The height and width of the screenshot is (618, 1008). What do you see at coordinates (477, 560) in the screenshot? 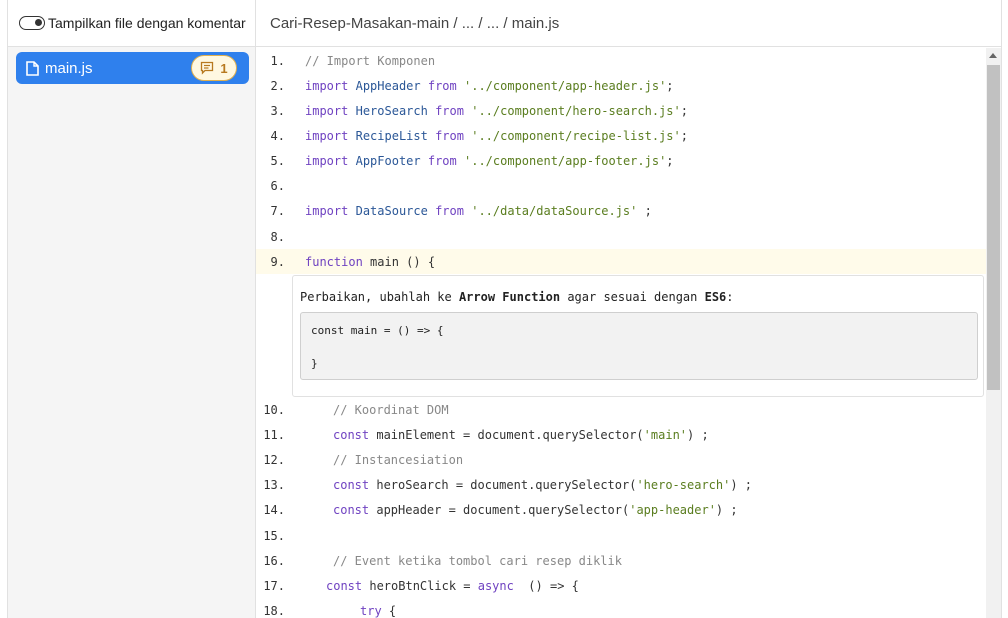
I see `code-text: // Event ketika tombol cari resep diklik` at bounding box center [477, 560].